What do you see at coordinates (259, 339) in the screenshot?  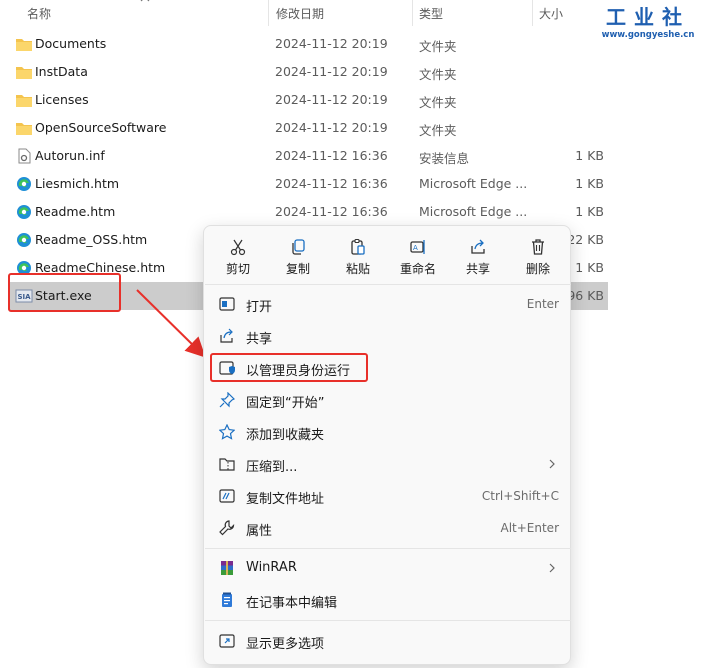 I see `menu-label: 共享` at bounding box center [259, 339].